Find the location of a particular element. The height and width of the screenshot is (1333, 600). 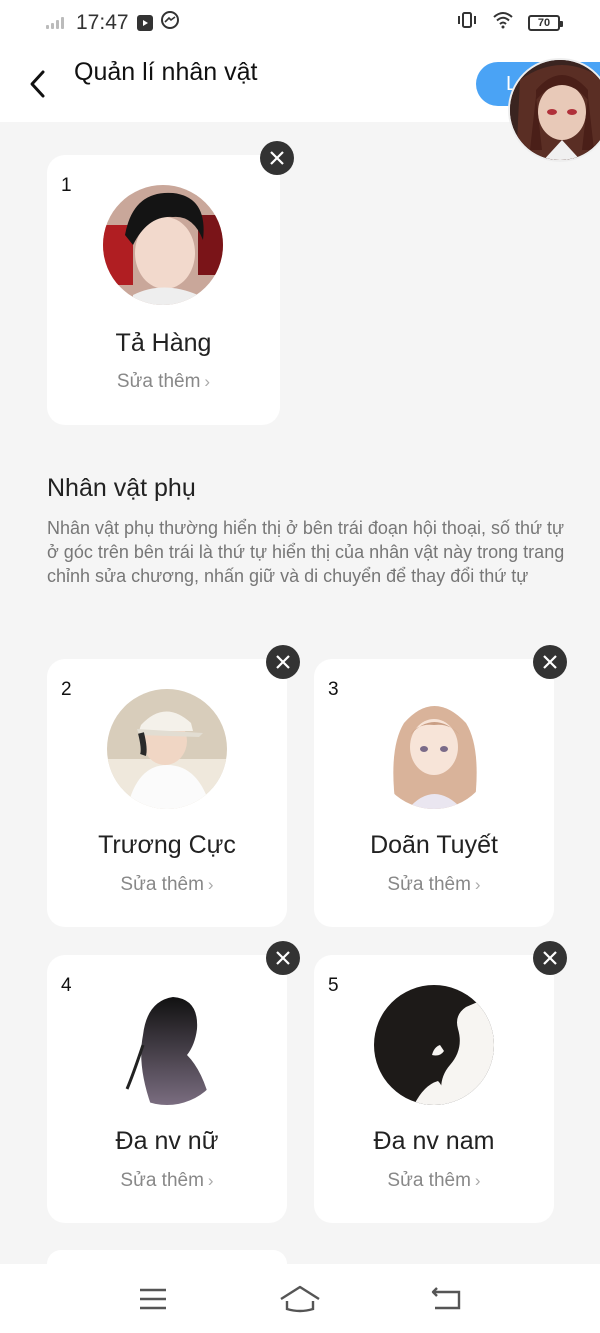

back-button is located at coordinates (38, 84).